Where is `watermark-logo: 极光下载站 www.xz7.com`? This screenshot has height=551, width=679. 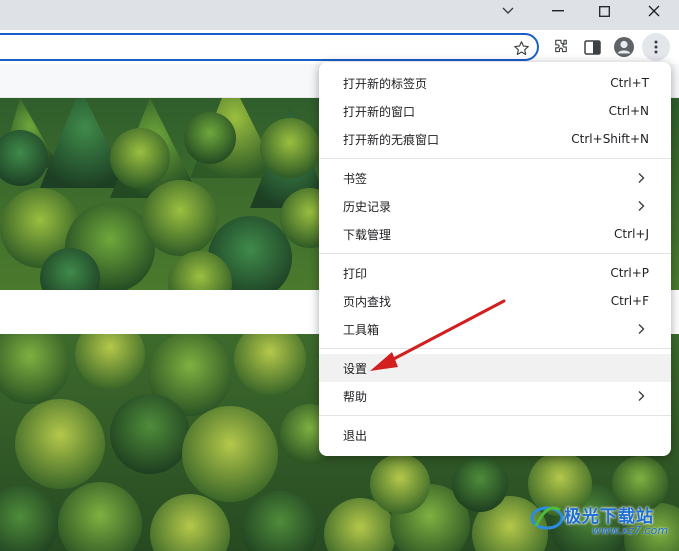 watermark-logo: 极光下载站 www.xz7.com is located at coordinates (603, 521).